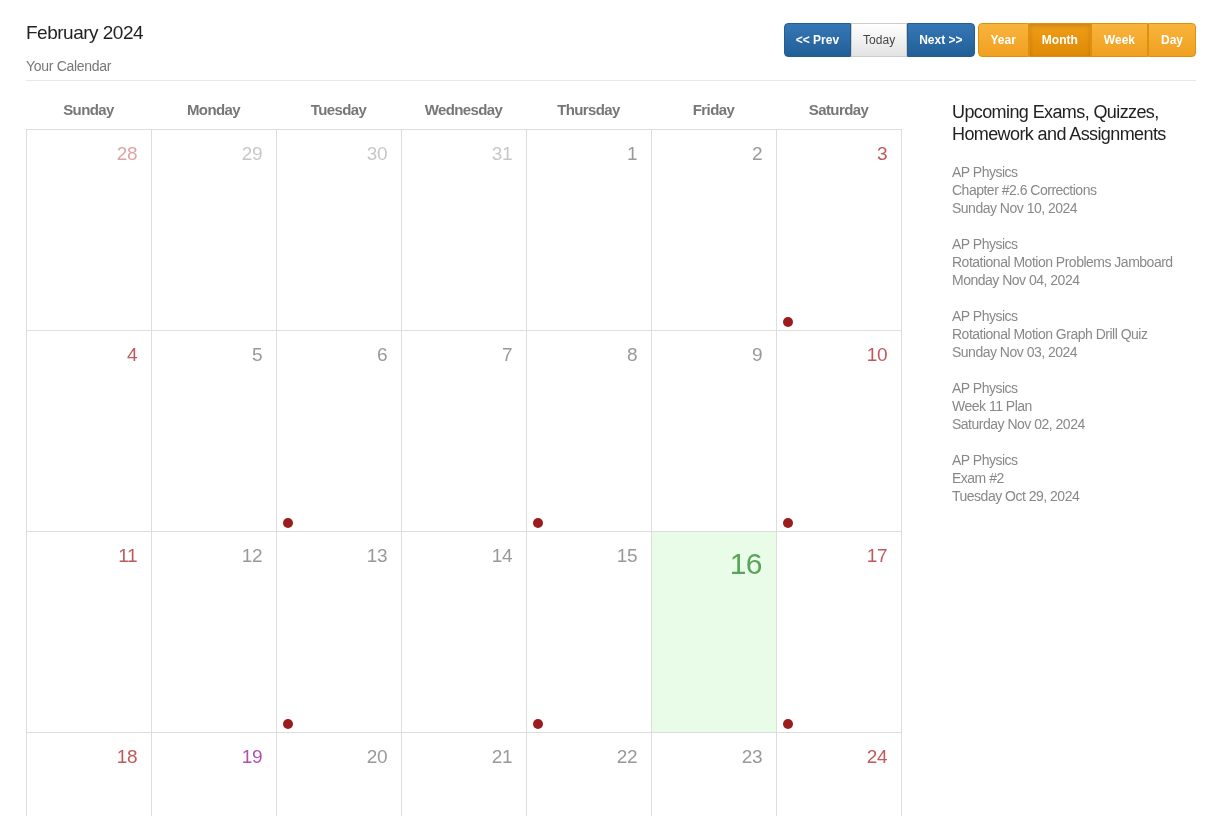  What do you see at coordinates (589, 431) in the screenshot?
I see `day-cell: 8` at bounding box center [589, 431].